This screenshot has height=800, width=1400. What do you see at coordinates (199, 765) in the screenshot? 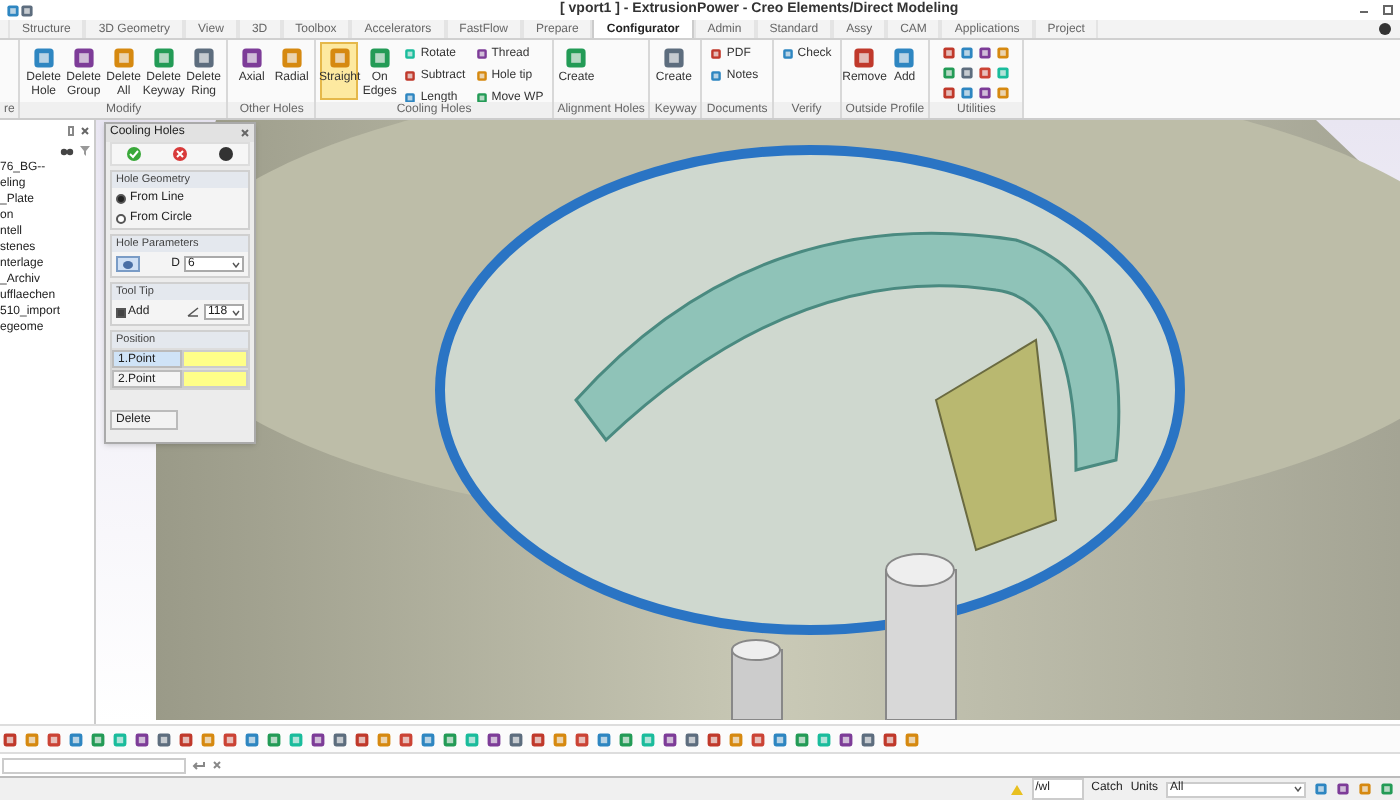
I see `enter-icon` at bounding box center [199, 765].